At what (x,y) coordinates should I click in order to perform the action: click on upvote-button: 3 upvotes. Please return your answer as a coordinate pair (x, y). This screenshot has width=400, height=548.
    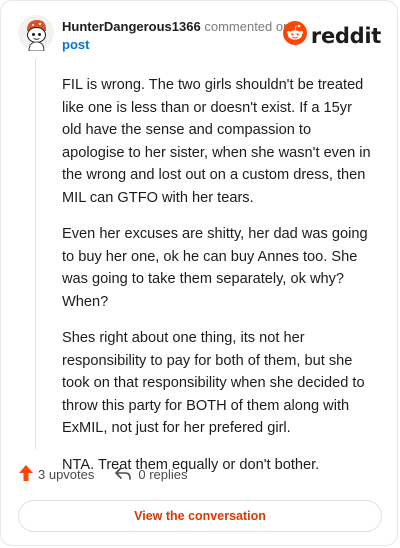
    Looking at the image, I should click on (56, 474).